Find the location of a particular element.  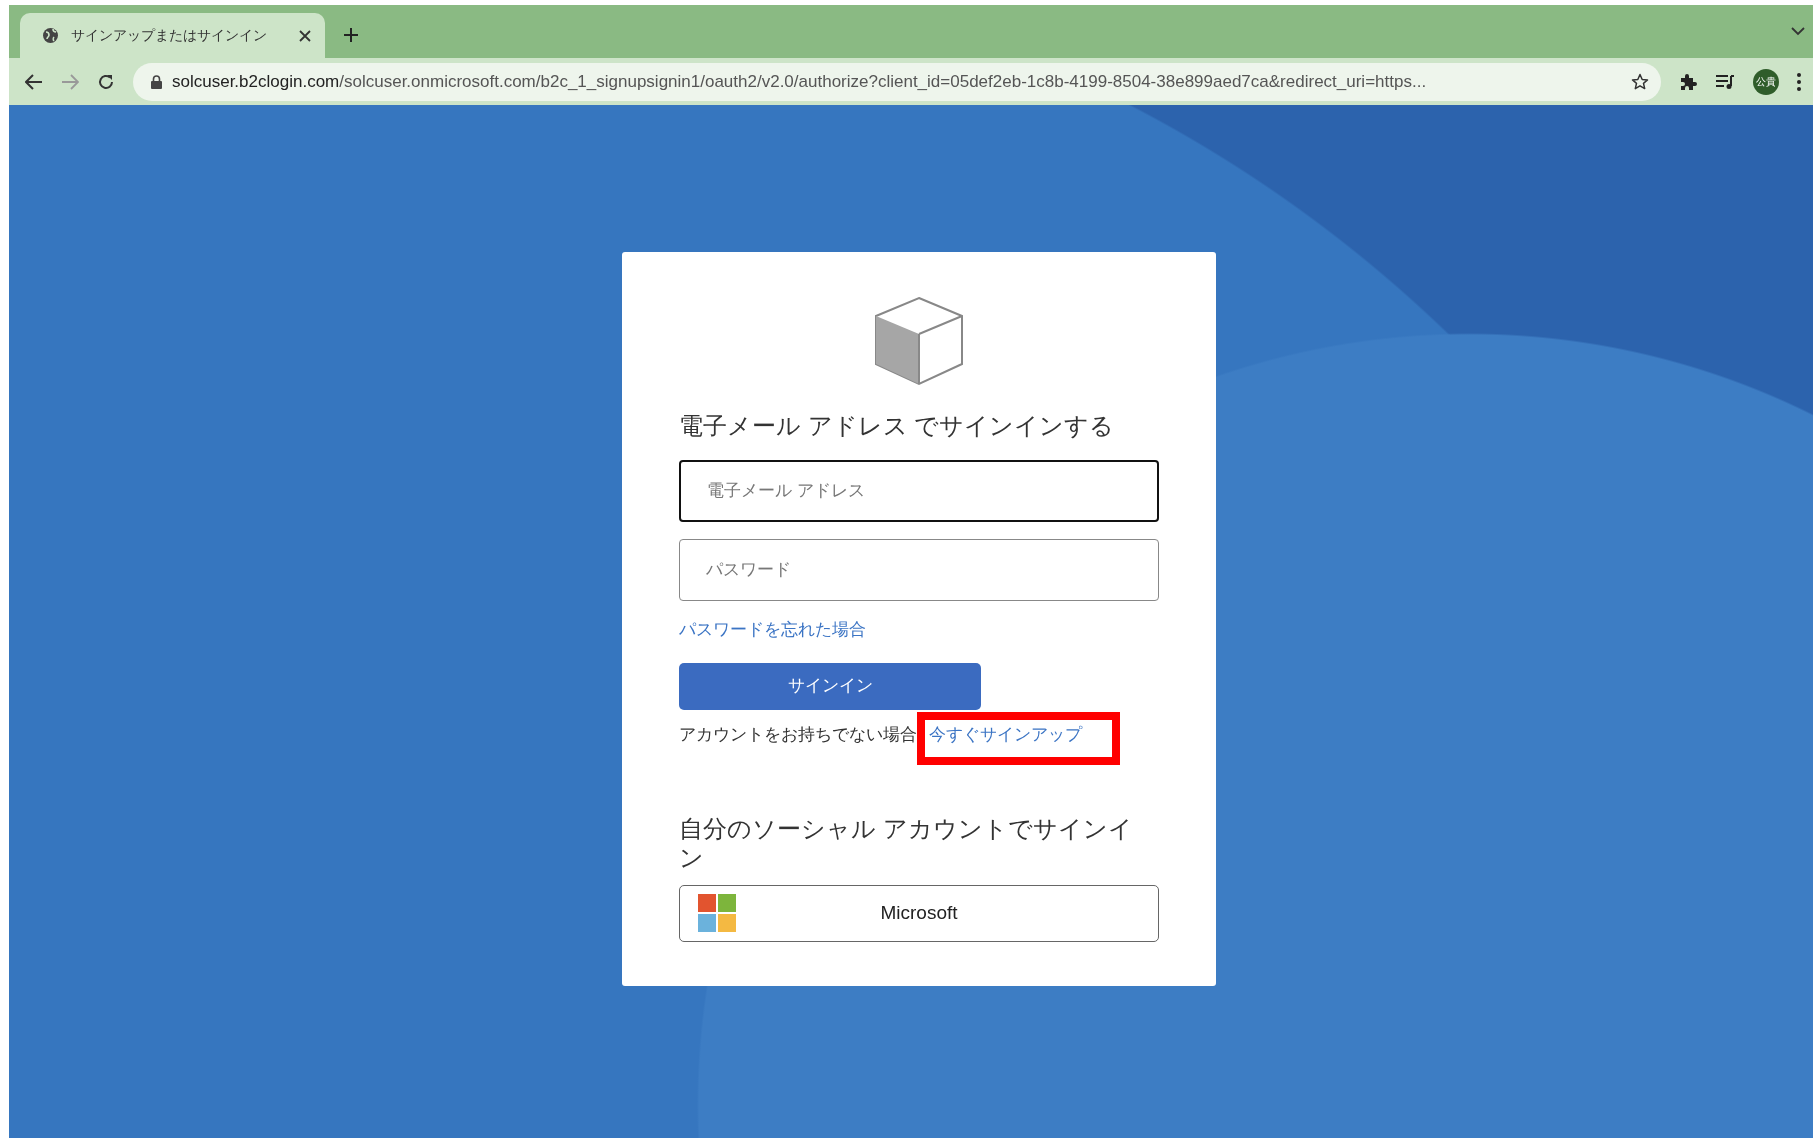

reload-icon is located at coordinates (106, 81).